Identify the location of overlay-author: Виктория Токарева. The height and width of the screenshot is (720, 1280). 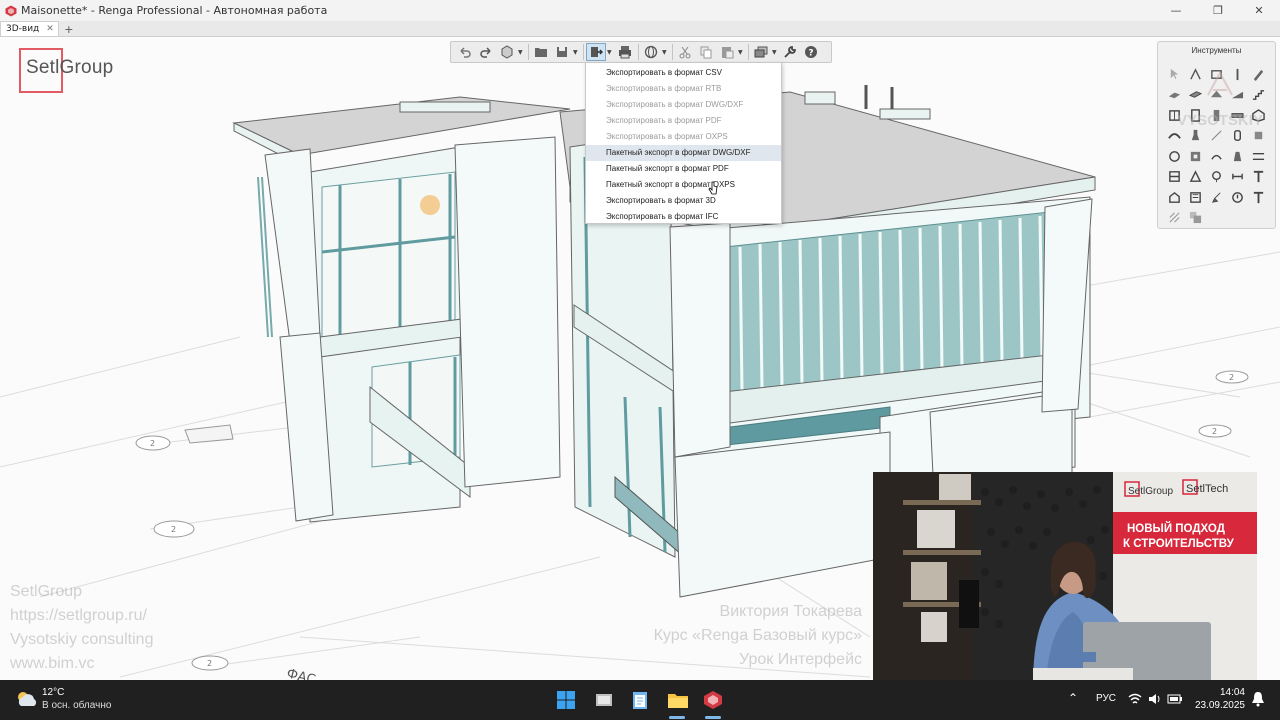
(790, 611).